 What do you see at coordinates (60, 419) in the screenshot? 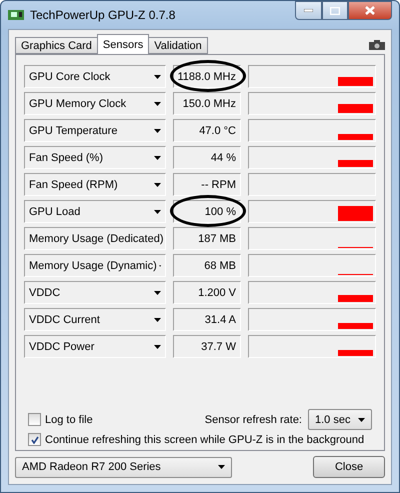
I see `log-checkbox: Log to file` at bounding box center [60, 419].